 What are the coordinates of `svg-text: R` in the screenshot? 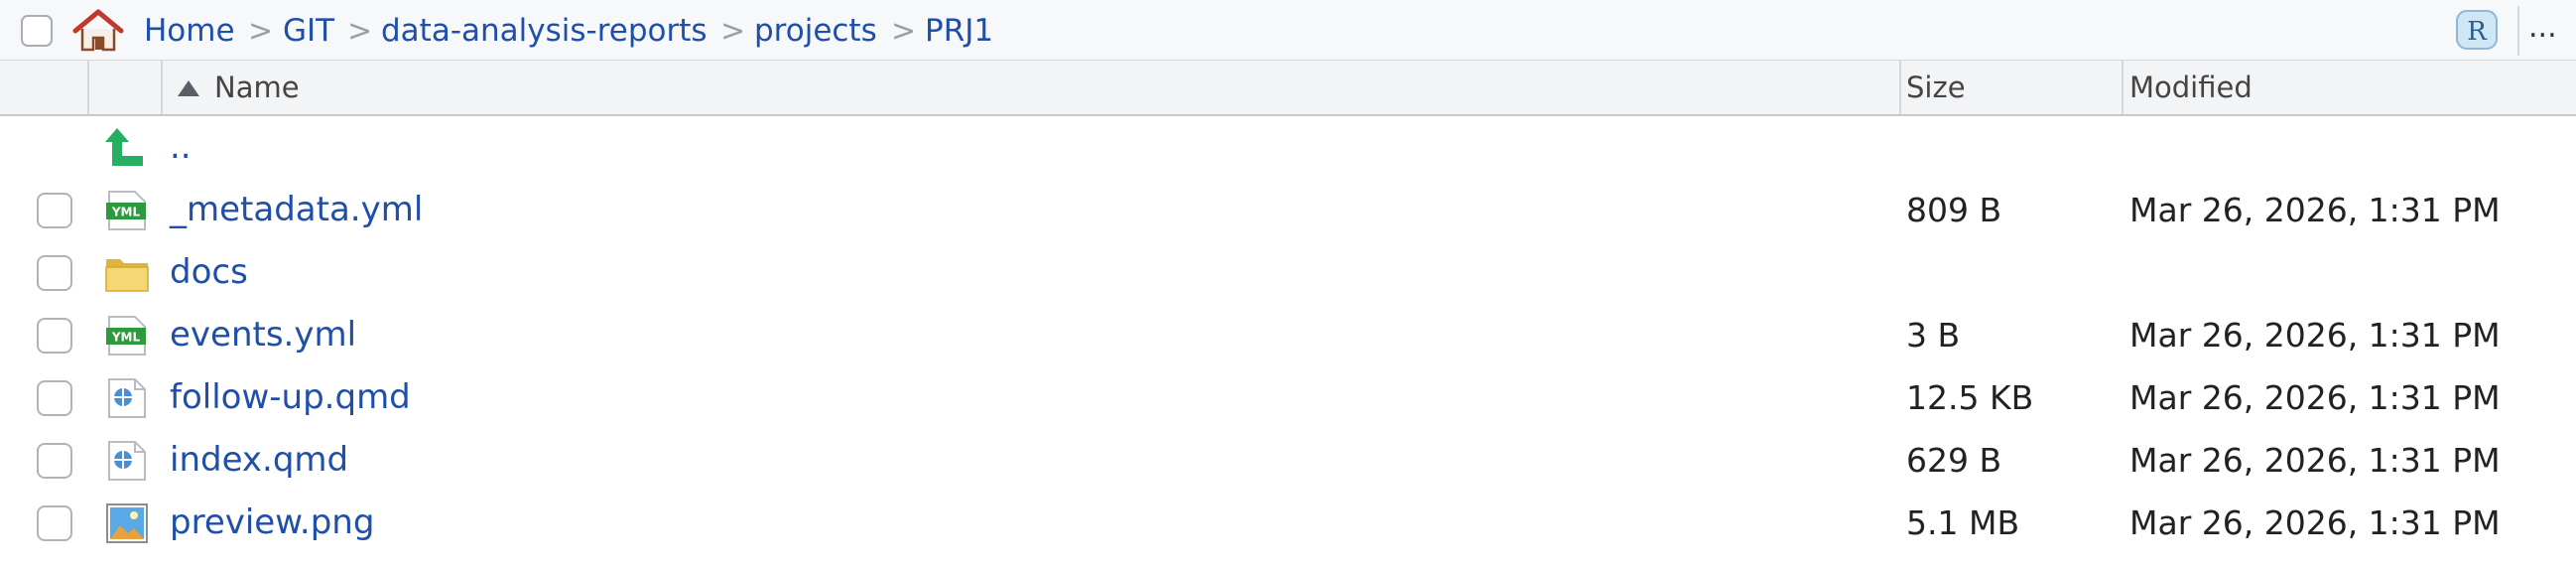 It's located at (2478, 32).